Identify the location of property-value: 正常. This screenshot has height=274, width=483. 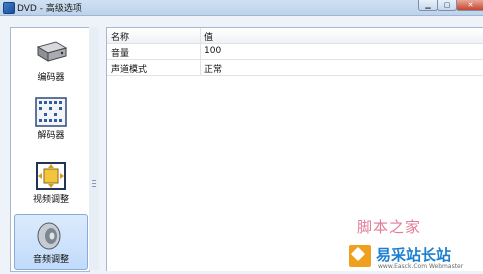
(213, 68).